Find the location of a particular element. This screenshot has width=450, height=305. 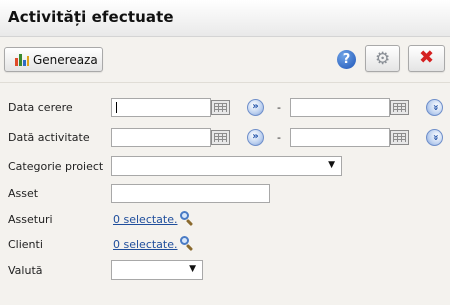

data-activitate-from-input is located at coordinates (161, 137).